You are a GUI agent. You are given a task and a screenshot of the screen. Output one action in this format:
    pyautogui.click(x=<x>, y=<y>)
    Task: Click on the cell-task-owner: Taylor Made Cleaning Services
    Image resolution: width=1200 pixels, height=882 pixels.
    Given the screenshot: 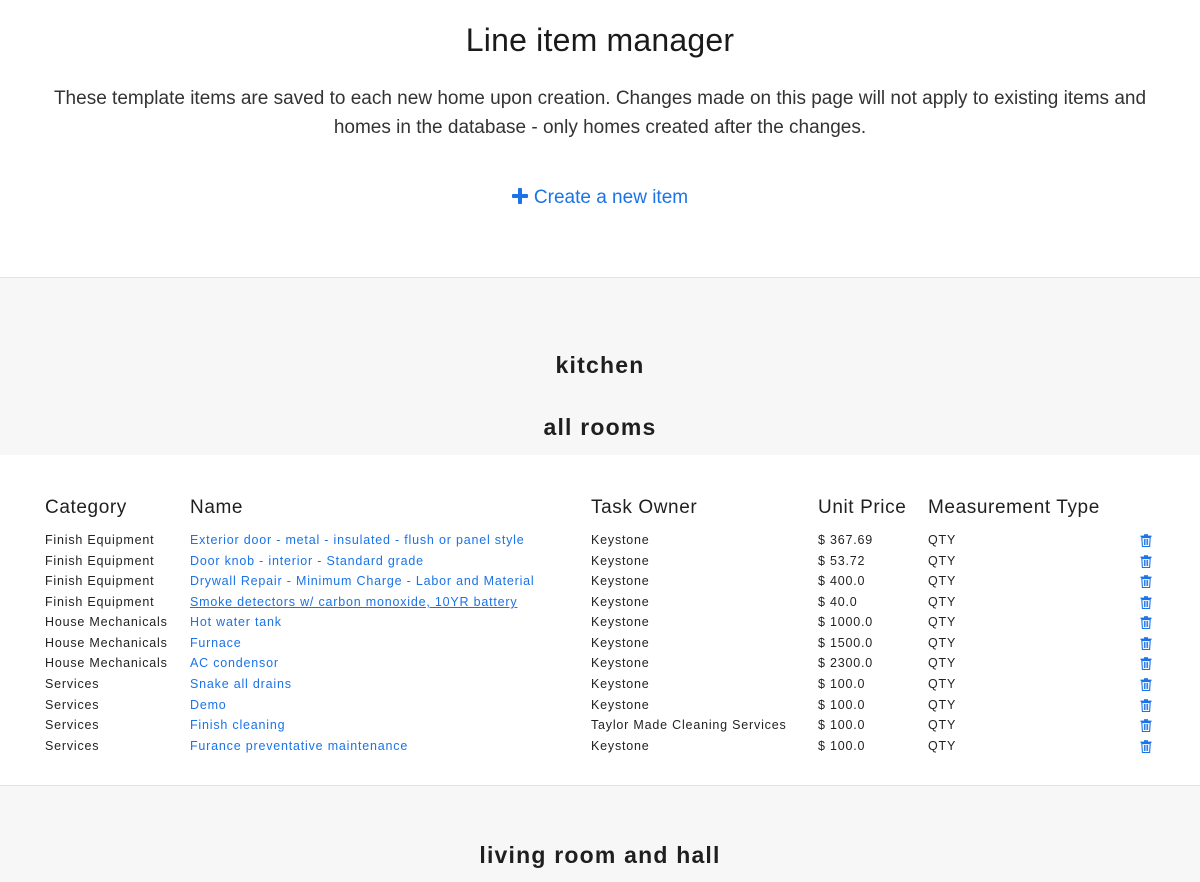 What is the action you would take?
    pyautogui.click(x=689, y=725)
    